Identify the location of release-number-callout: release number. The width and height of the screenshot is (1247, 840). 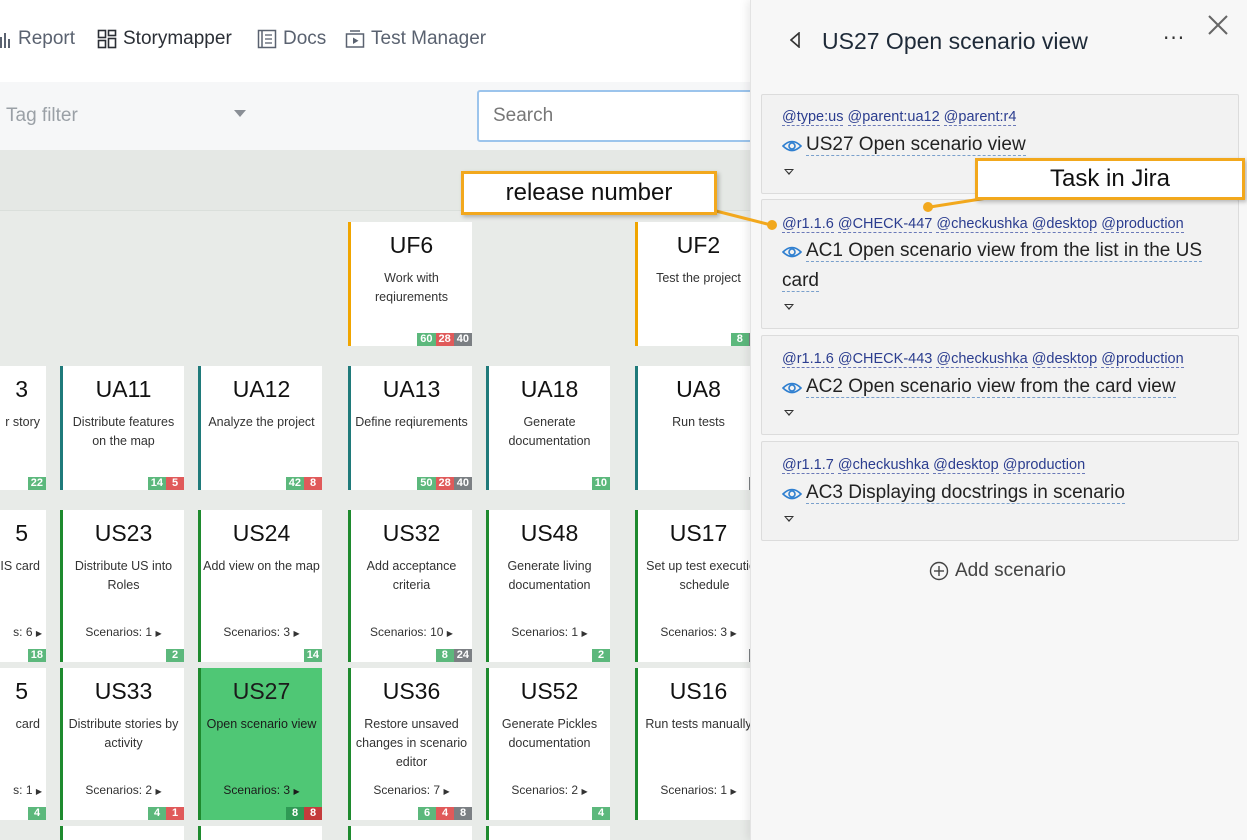
(589, 193).